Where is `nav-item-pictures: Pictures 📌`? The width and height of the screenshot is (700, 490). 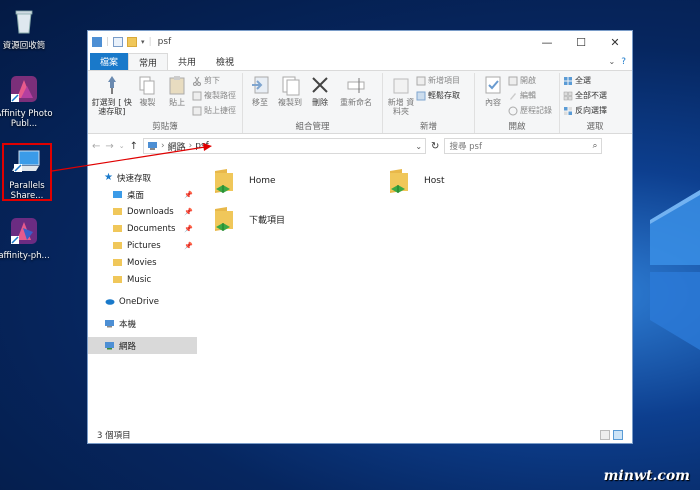 nav-item-pictures: Pictures 📌 is located at coordinates (142, 245).